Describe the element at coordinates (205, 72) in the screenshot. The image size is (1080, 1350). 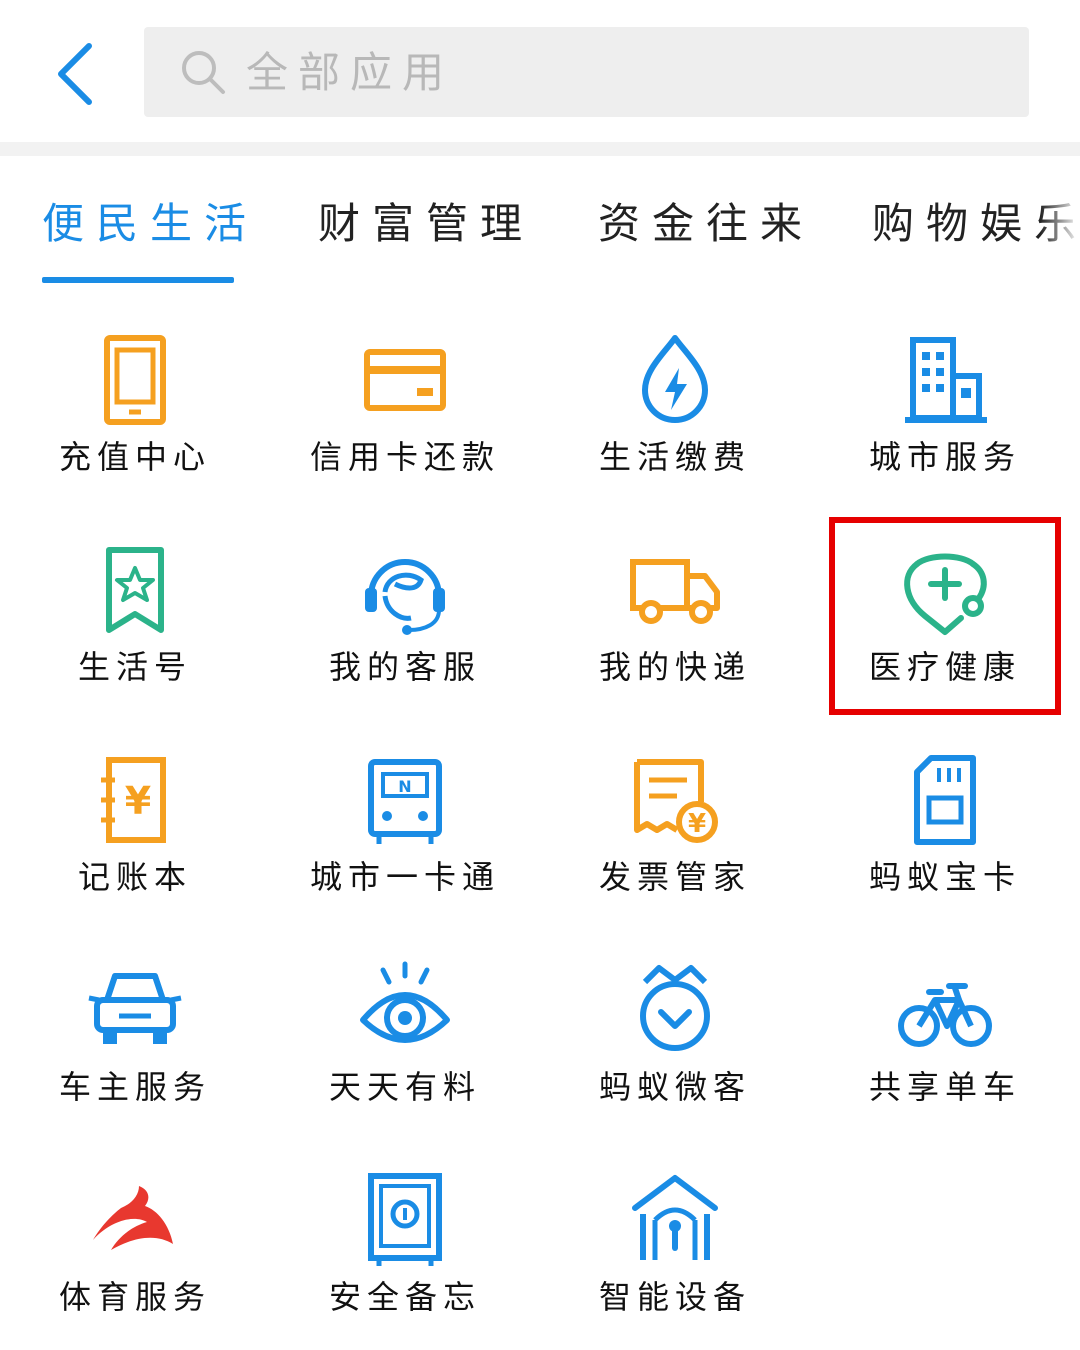
I see `search-icon` at that location.